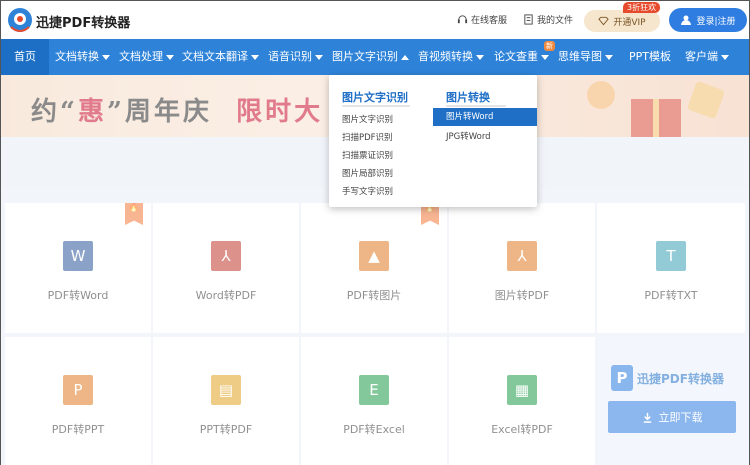 The height and width of the screenshot is (465, 750). Describe the element at coordinates (215, 56) in the screenshot. I see `nav-label: 文档文本翻译` at that location.